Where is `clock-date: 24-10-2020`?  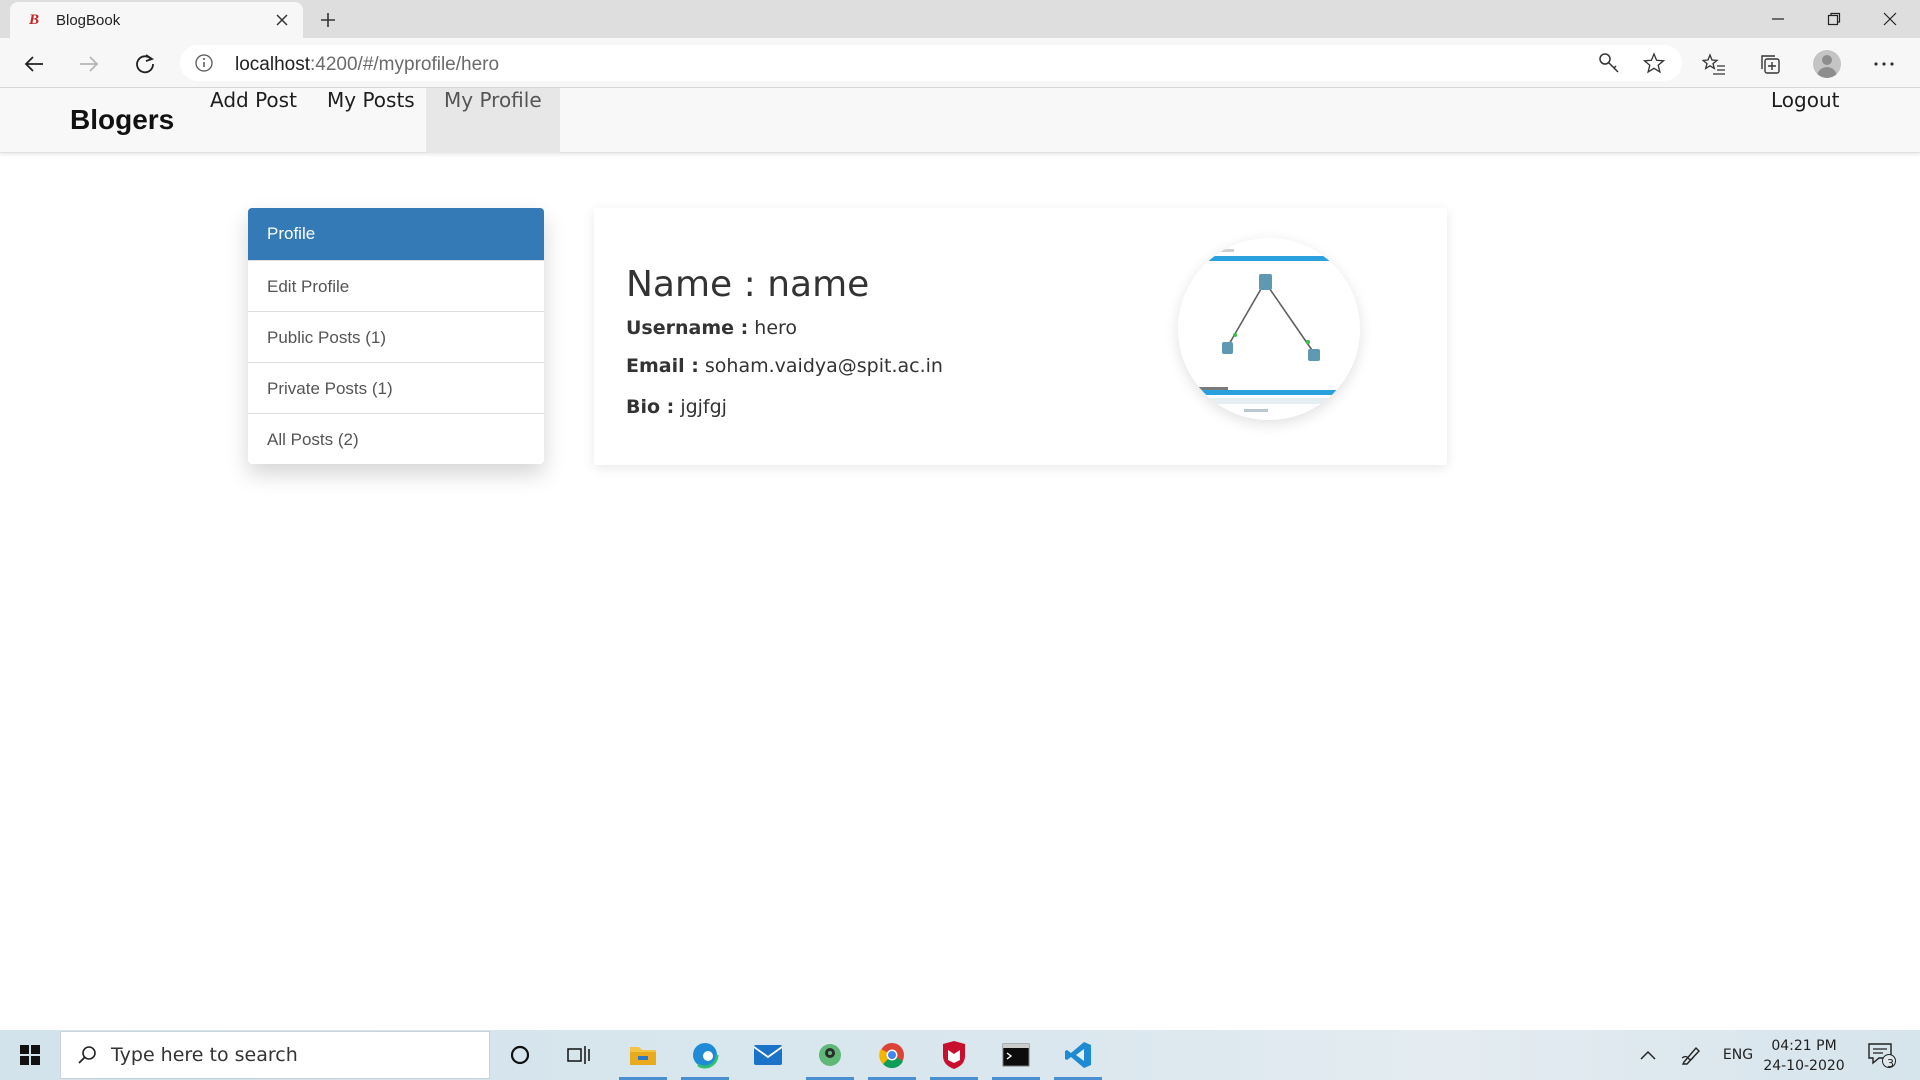
clock-date: 24-10-2020 is located at coordinates (1804, 1066).